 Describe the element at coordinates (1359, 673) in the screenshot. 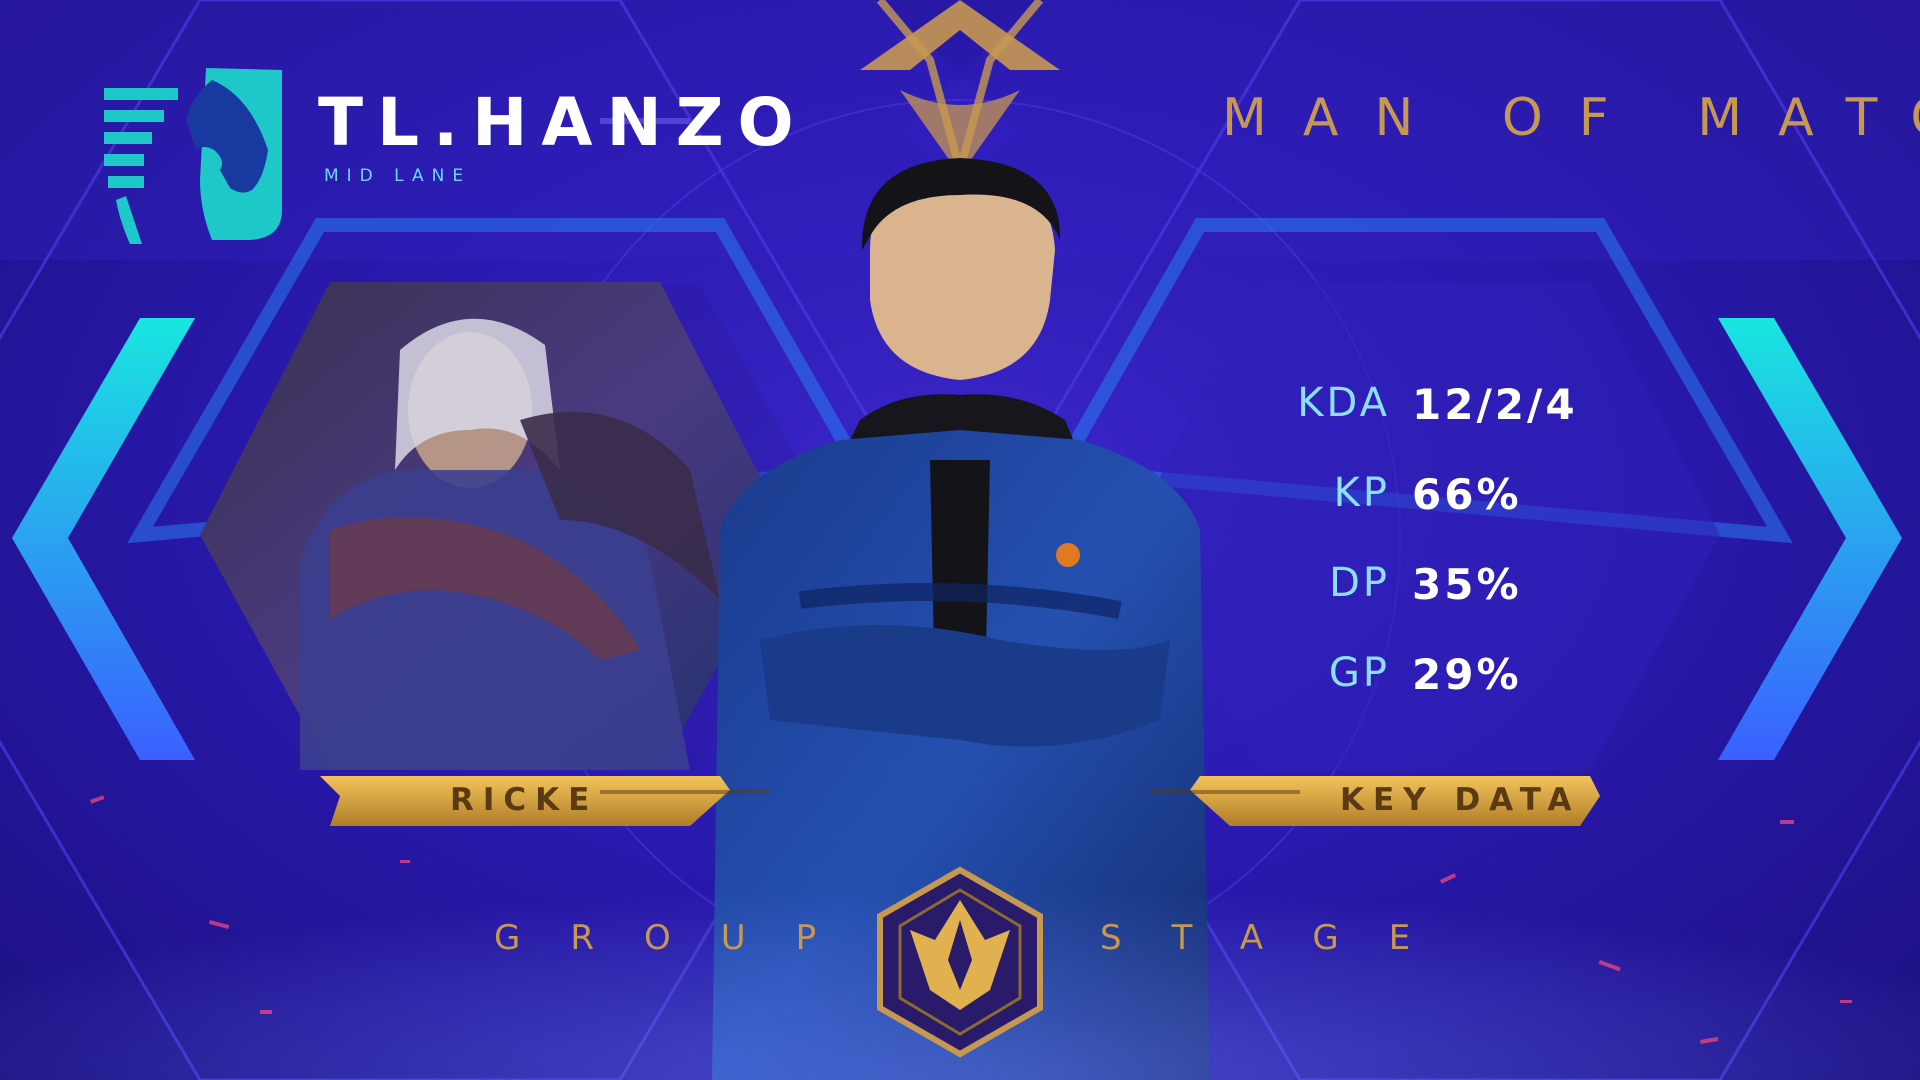

I see `stat-key: GP` at that location.